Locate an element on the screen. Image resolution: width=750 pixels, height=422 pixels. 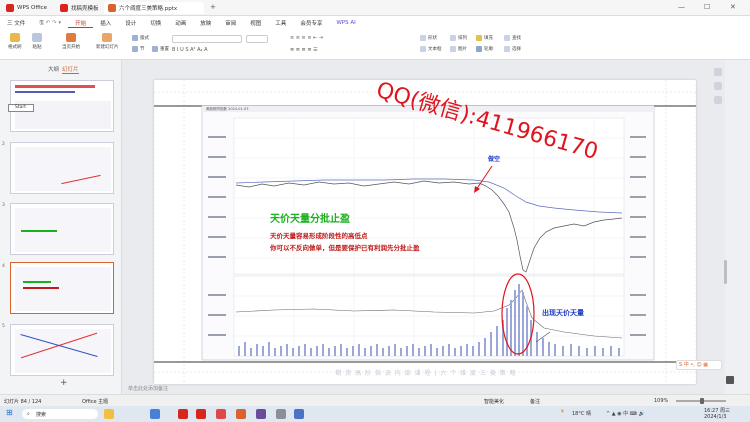
section-button: 节 is located at coordinates (138, 49).